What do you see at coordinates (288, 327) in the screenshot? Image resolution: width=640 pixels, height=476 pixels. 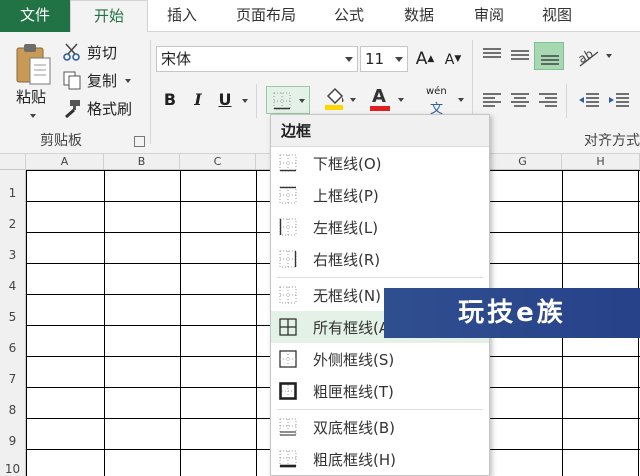 I see `all-borders-icon` at bounding box center [288, 327].